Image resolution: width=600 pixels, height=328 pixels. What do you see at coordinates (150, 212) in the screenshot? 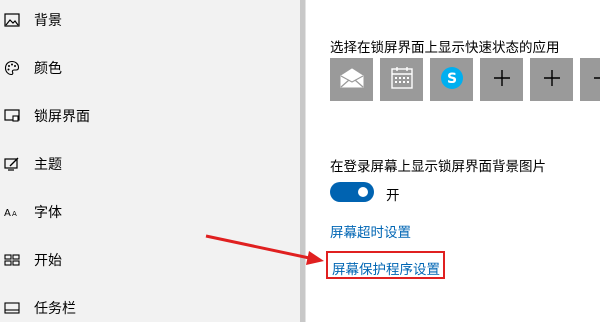
I see `sidebar-item-fonts: AA 字体` at bounding box center [150, 212].